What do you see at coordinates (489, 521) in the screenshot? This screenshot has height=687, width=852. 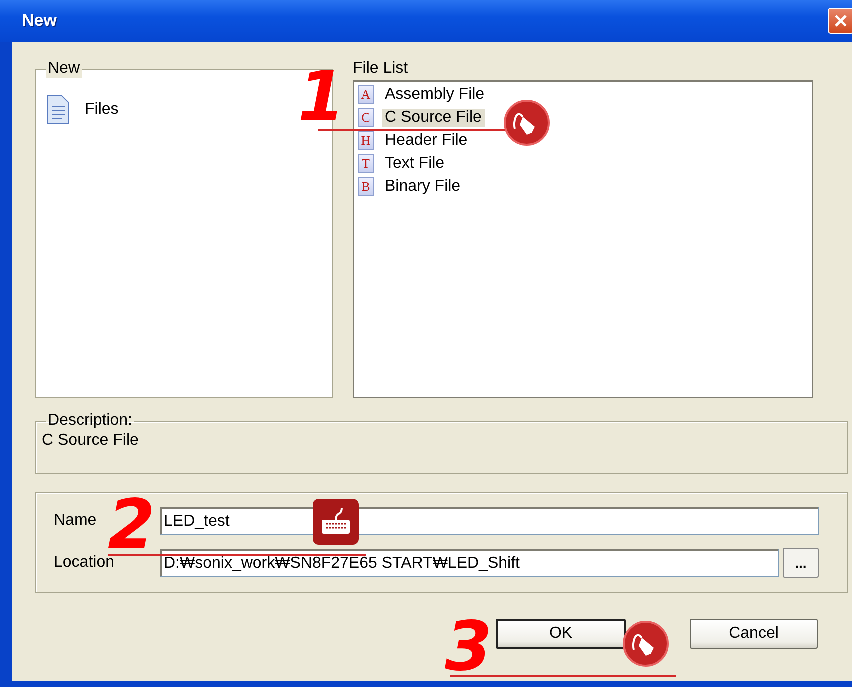 I see `input-field: LED_test` at bounding box center [489, 521].